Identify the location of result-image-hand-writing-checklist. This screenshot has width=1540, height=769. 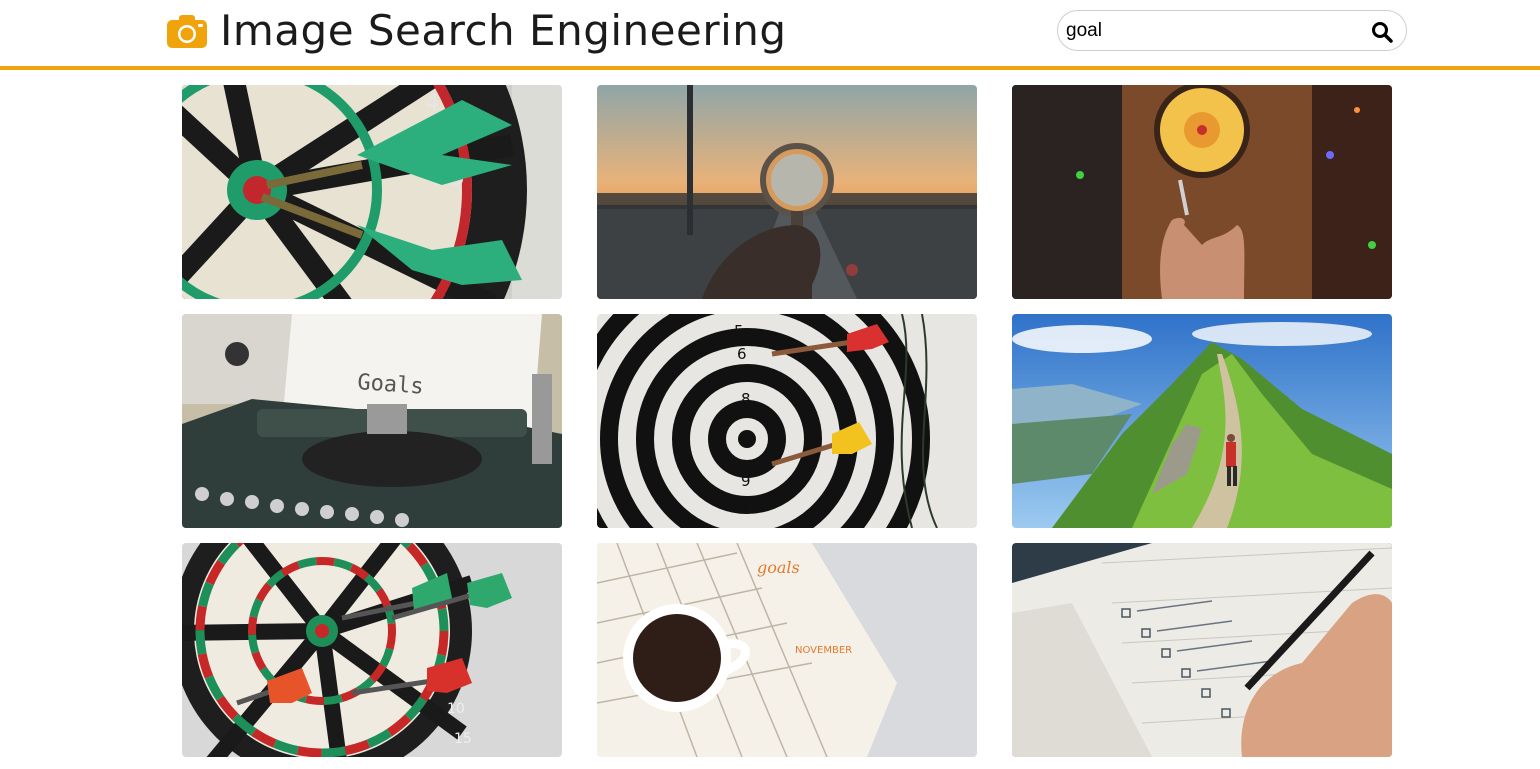
(1202, 650).